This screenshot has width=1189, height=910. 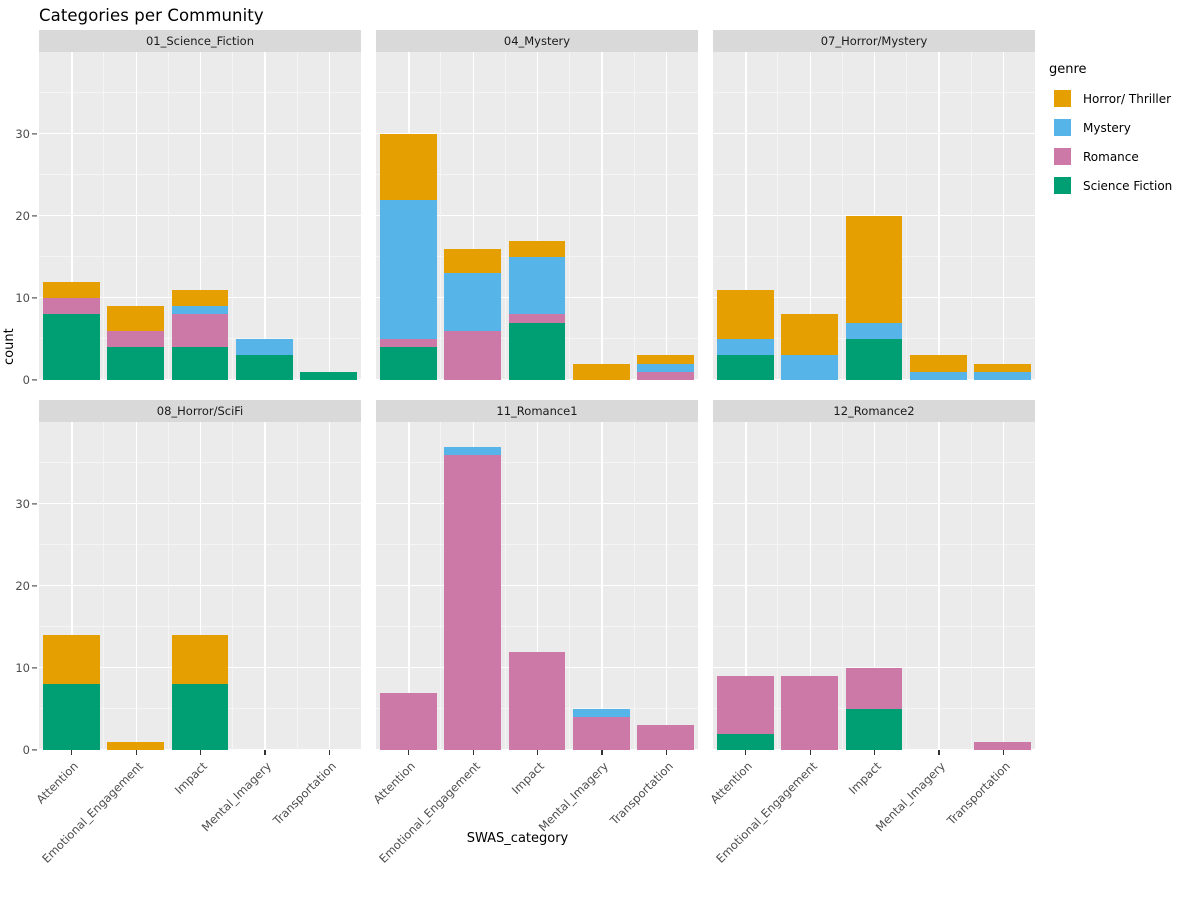 What do you see at coordinates (874, 41) in the screenshot?
I see `panel-strip-label: 07_Horror/Mystery` at bounding box center [874, 41].